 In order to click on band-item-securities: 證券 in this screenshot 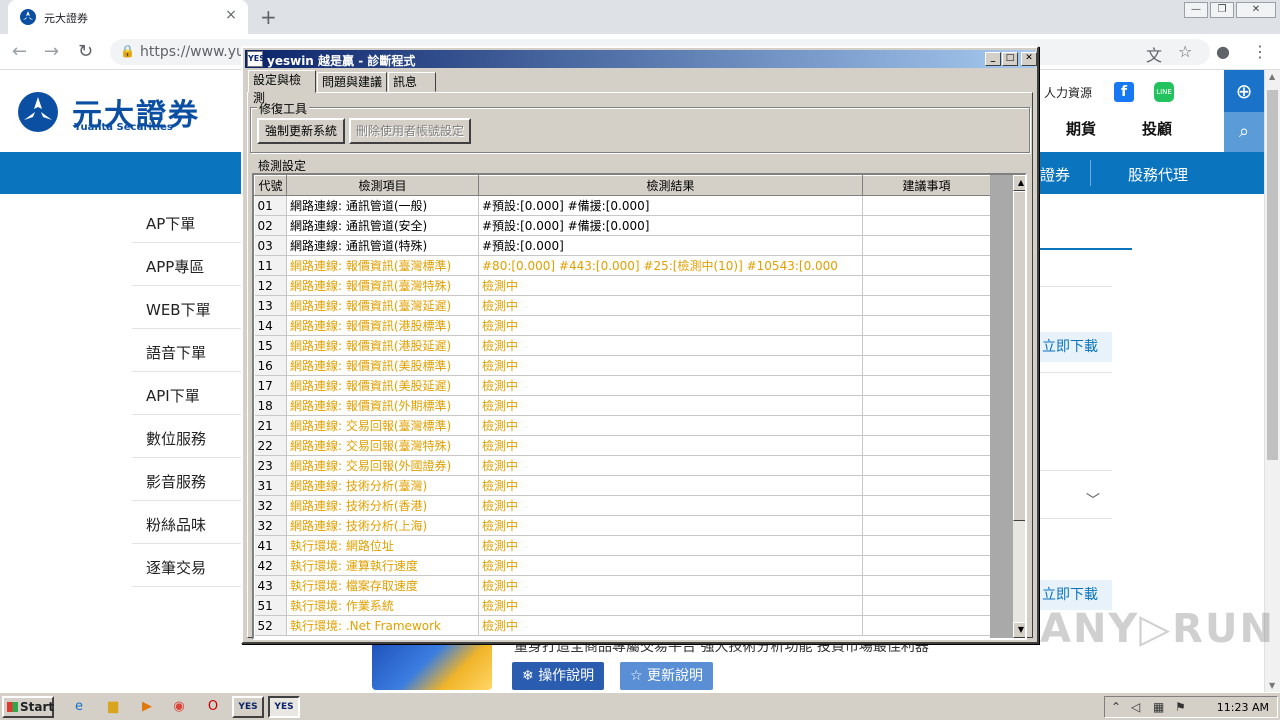, I will do `click(1055, 174)`.